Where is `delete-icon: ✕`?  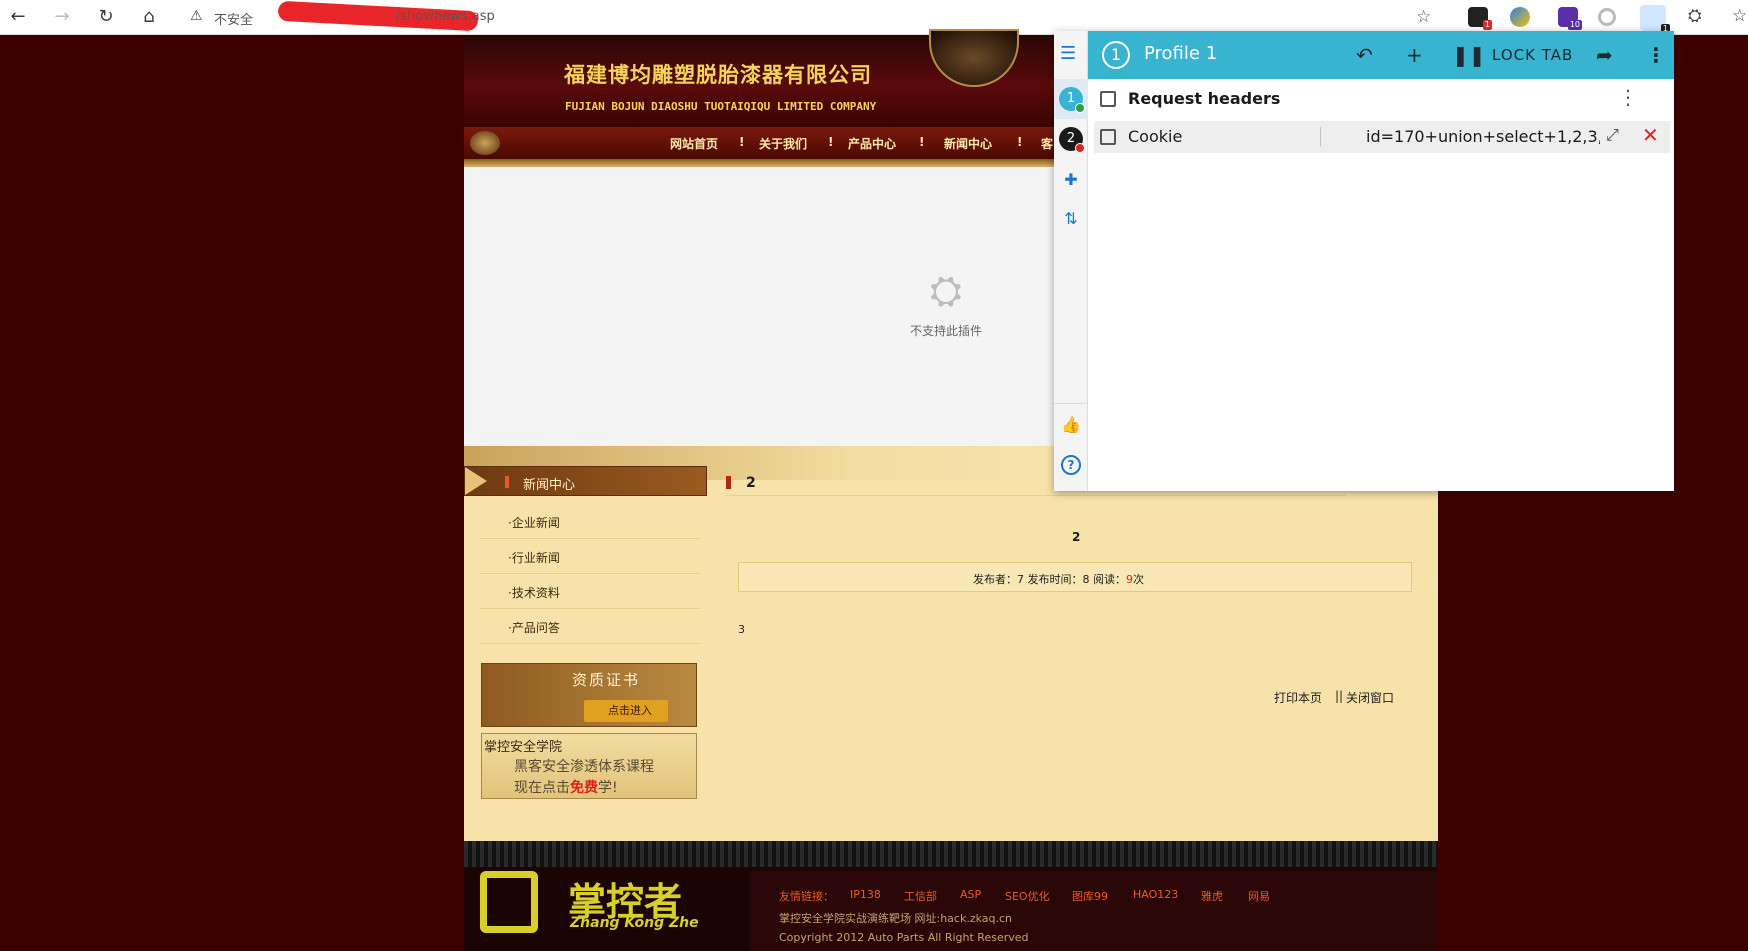 delete-icon: ✕ is located at coordinates (1650, 135).